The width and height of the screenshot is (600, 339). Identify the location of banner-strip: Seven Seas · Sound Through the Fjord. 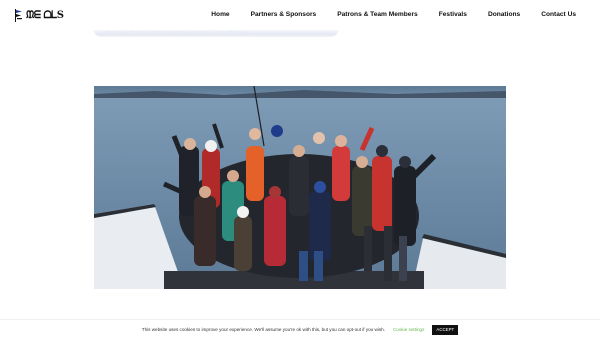
(216, 33).